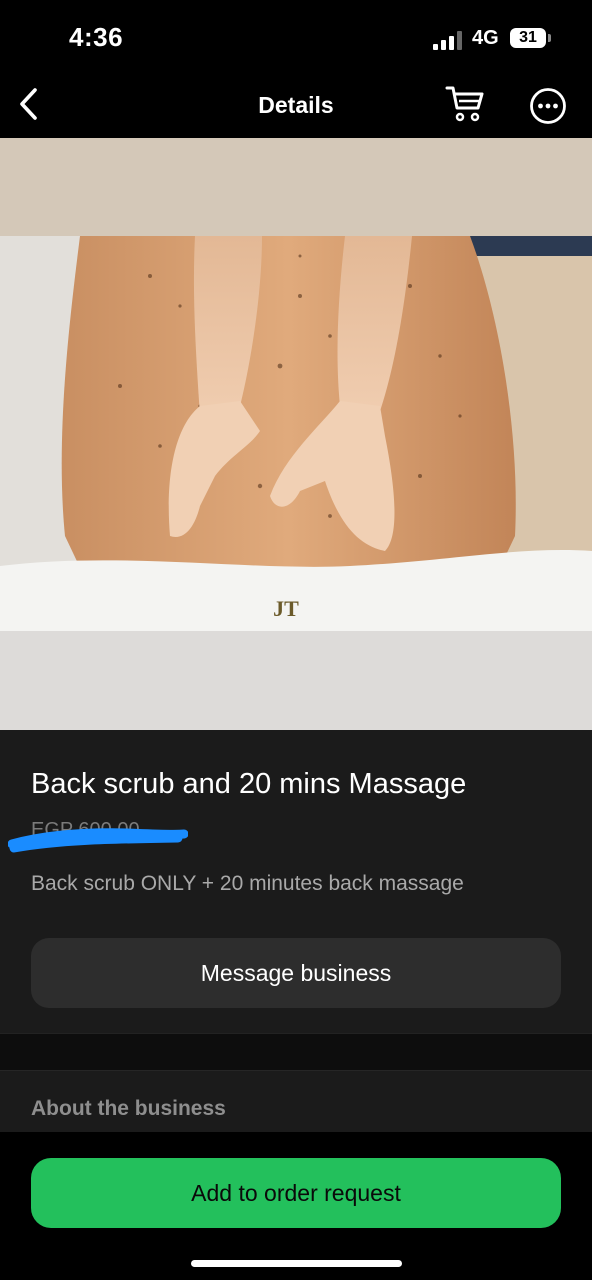 The height and width of the screenshot is (1280, 592). Describe the element at coordinates (128, 1108) in the screenshot. I see `about-business-heading: About the business` at that location.